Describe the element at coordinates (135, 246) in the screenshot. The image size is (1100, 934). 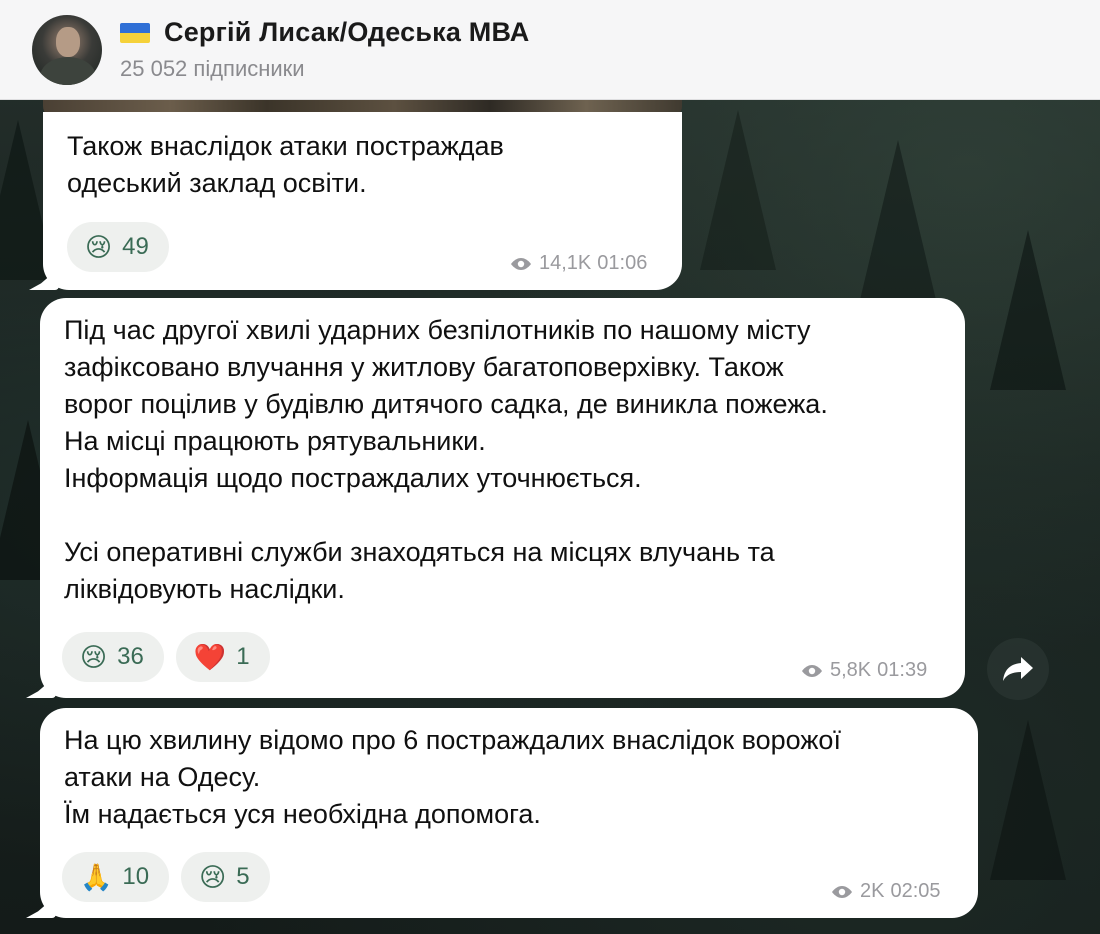
I see `reaction-count: 49` at that location.